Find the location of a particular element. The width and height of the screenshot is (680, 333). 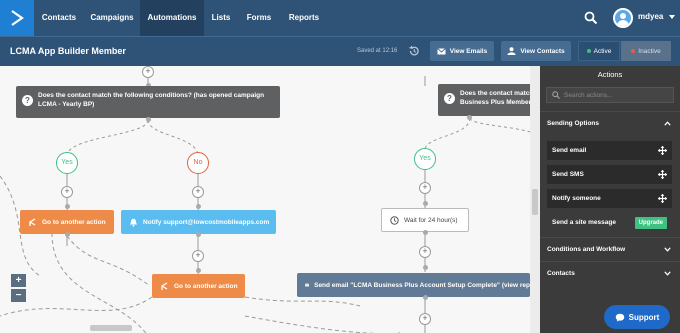

chevron-up-icon is located at coordinates (667, 123).